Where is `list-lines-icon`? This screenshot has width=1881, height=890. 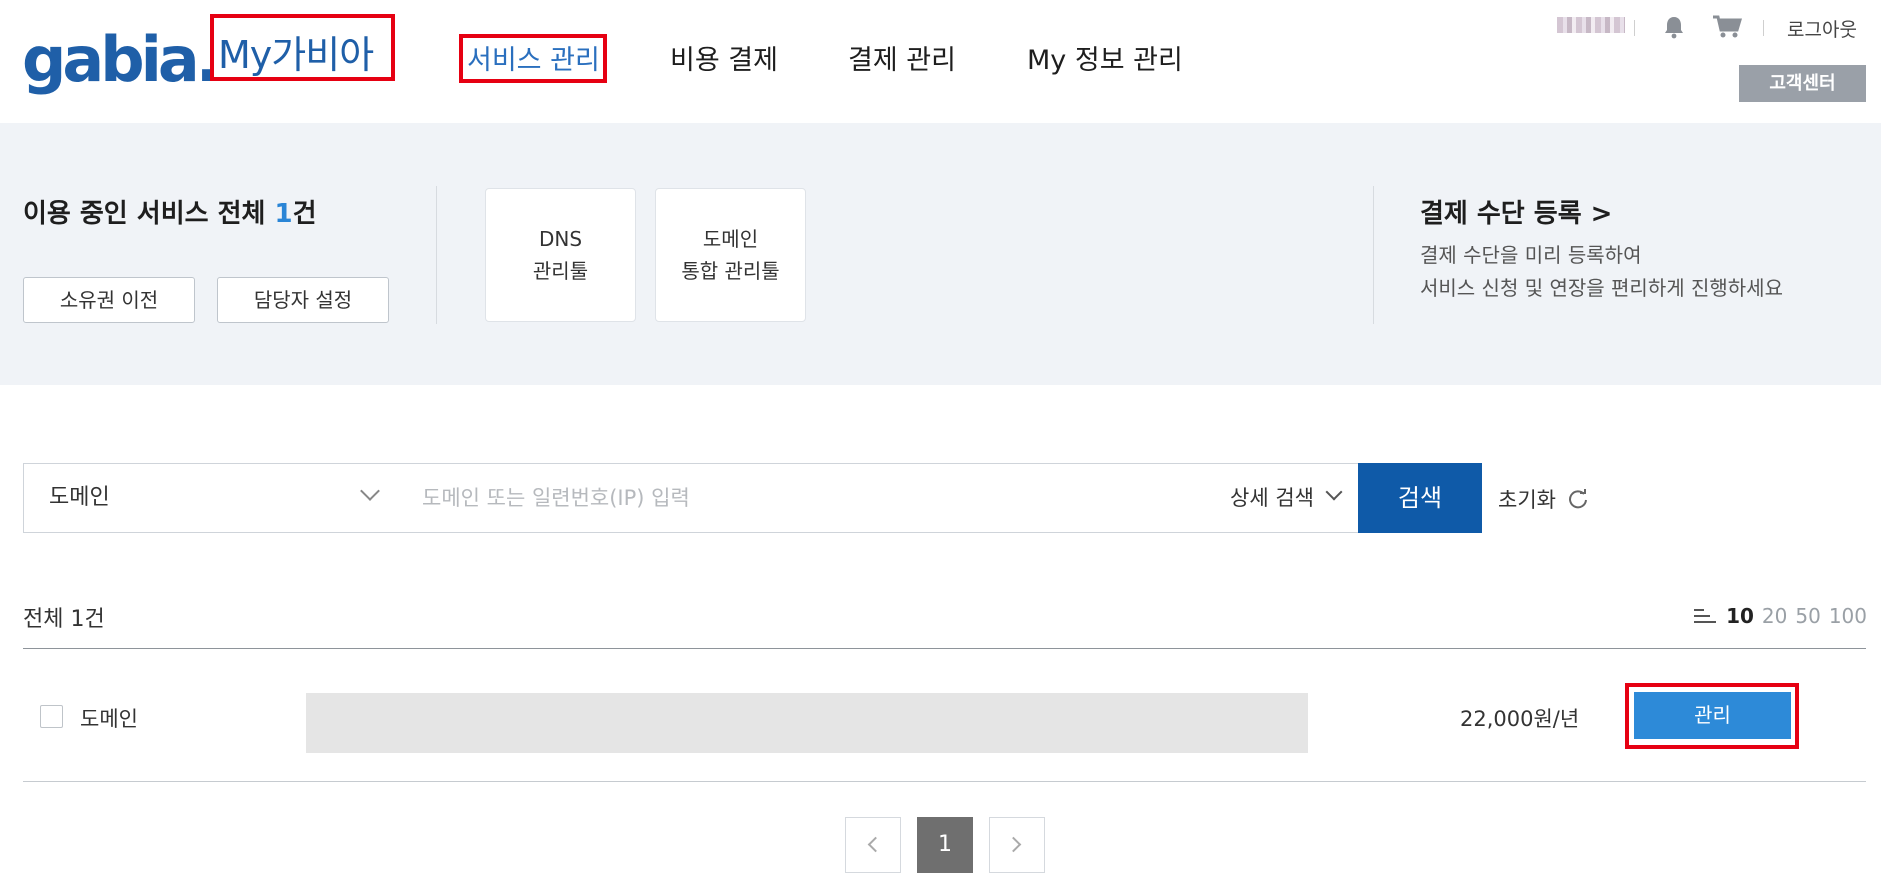 list-lines-icon is located at coordinates (1705, 616).